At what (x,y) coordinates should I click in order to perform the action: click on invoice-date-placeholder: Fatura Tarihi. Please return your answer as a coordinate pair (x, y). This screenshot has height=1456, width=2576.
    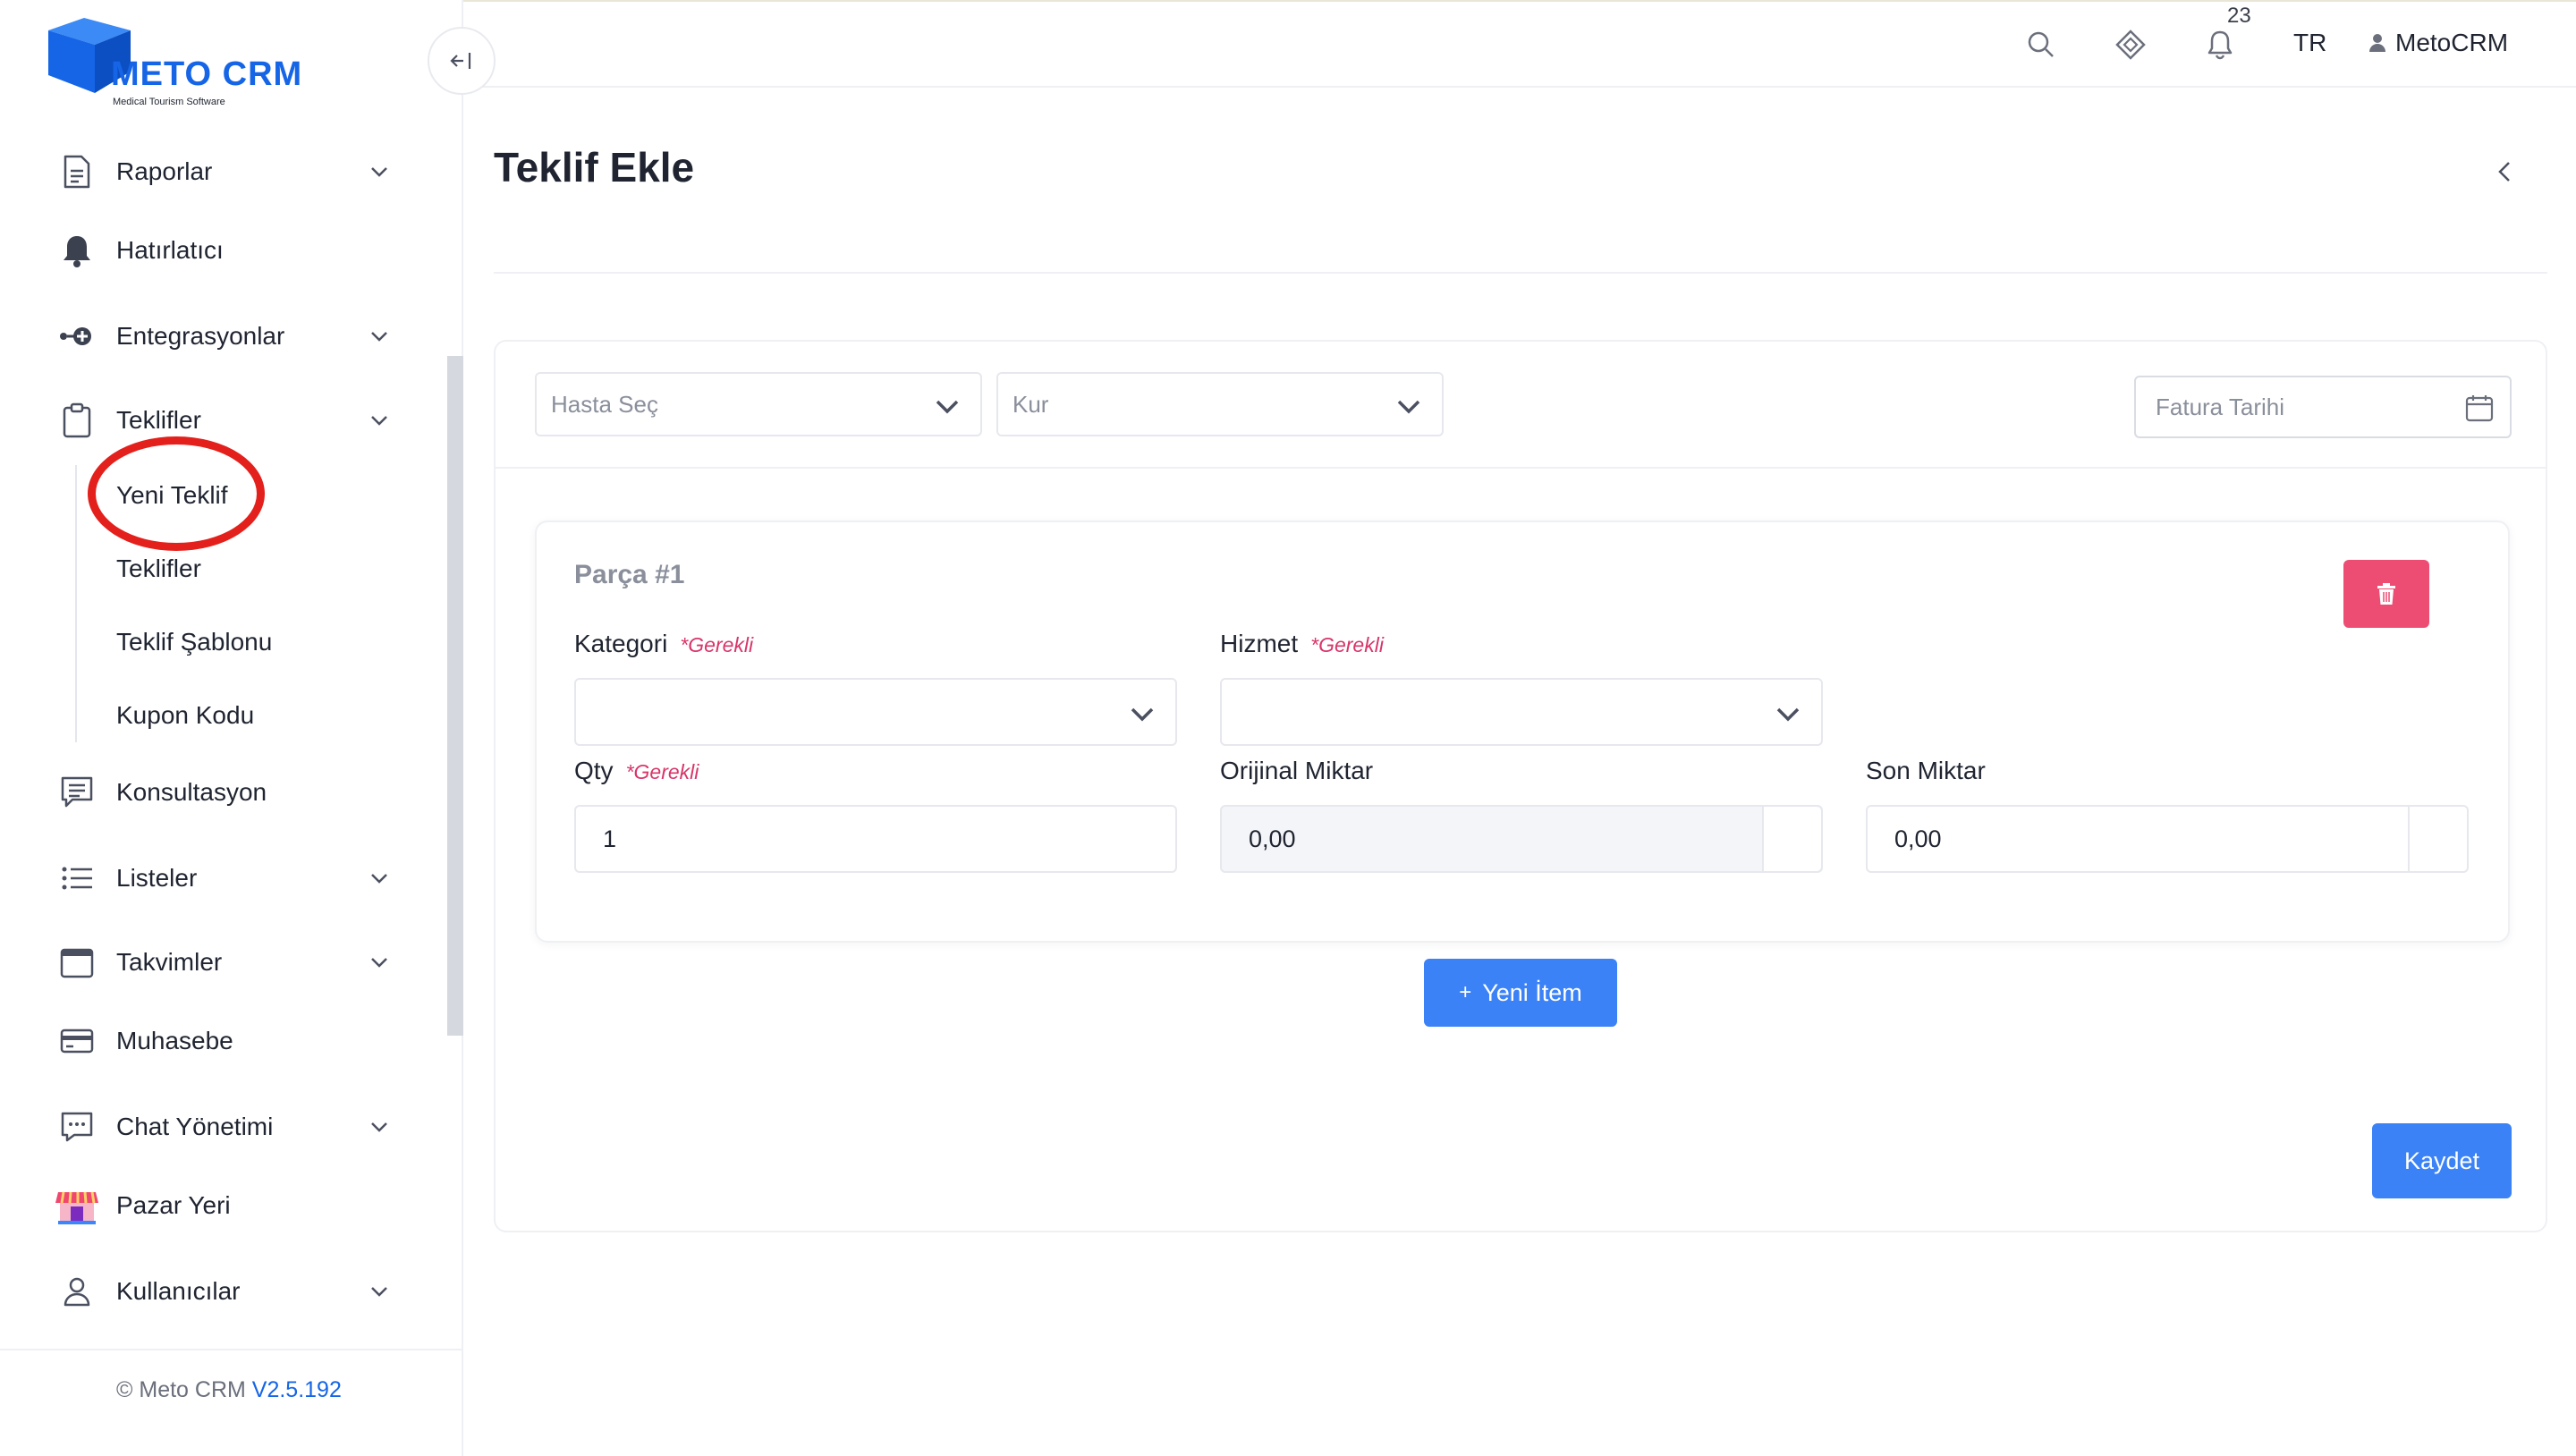
    Looking at the image, I should click on (2220, 406).